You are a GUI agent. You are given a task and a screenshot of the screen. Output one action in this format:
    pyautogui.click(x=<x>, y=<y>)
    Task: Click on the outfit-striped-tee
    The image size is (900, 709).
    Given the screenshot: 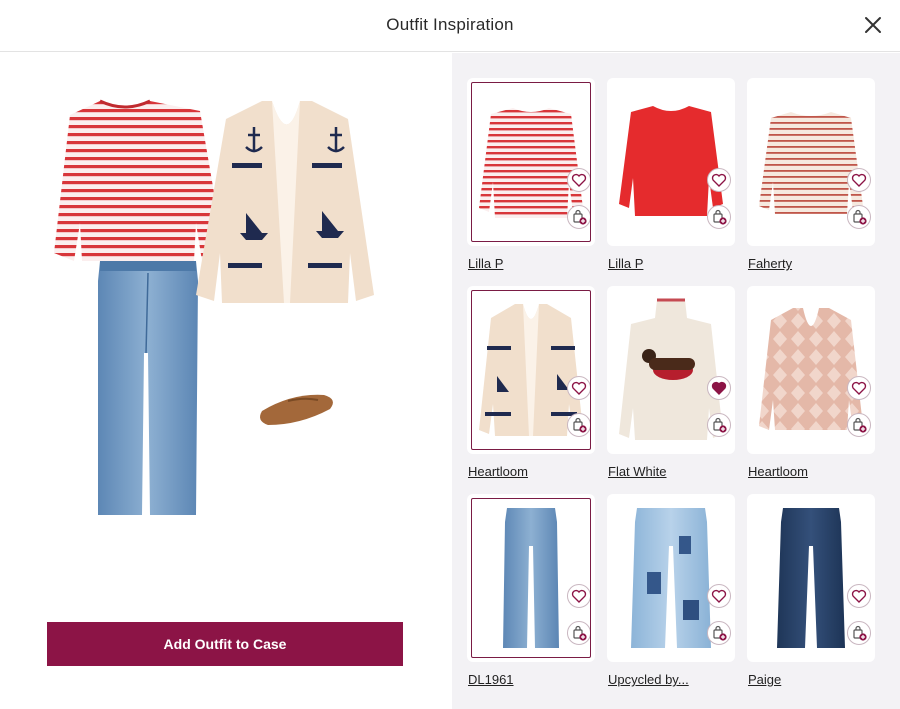 What is the action you would take?
    pyautogui.click(x=139, y=180)
    